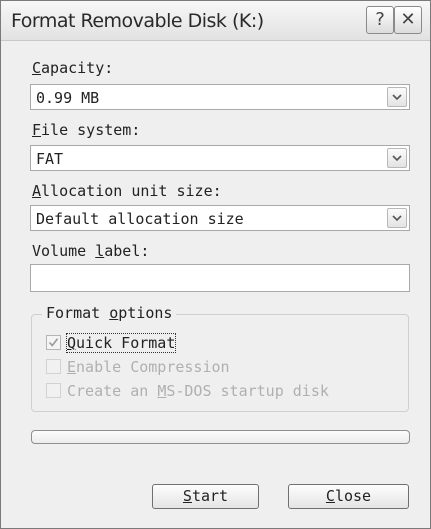 Image resolution: width=431 pixels, height=529 pixels. I want to click on title-bar: Format Removable Disk (K:) ? ✕, so click(215, 21).